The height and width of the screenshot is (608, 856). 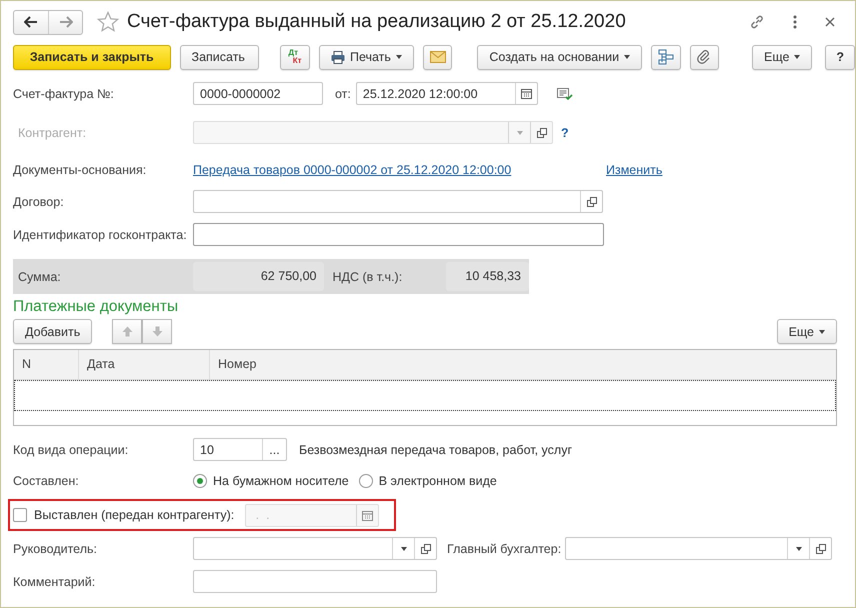 I want to click on create-based-button: Создать на основании, so click(x=559, y=57).